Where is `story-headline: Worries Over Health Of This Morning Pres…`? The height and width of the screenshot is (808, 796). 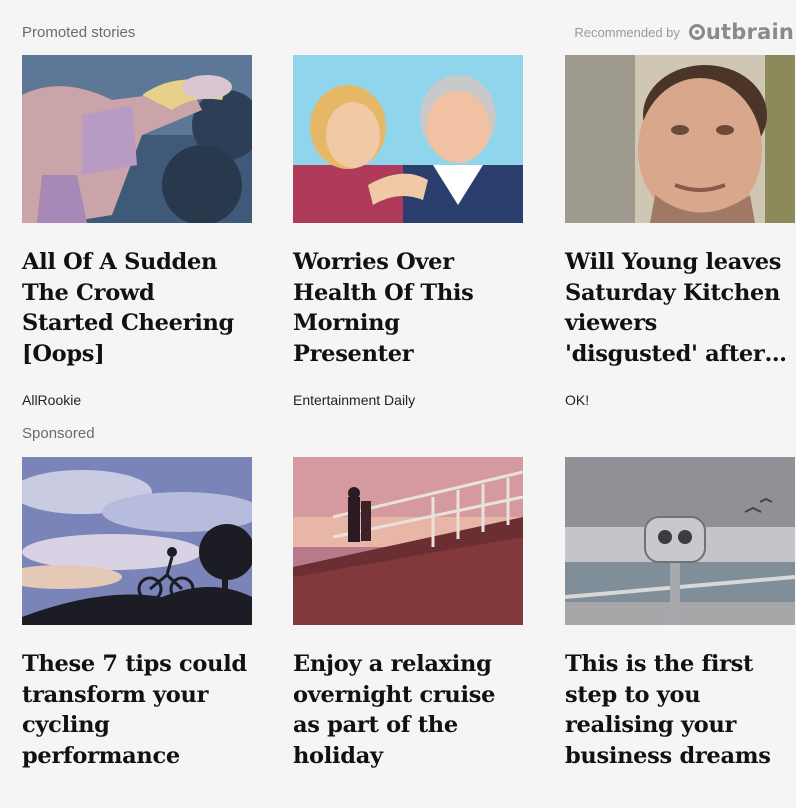
story-headline: Worries Over Health Of This Morning Pres… is located at coordinates (408, 308).